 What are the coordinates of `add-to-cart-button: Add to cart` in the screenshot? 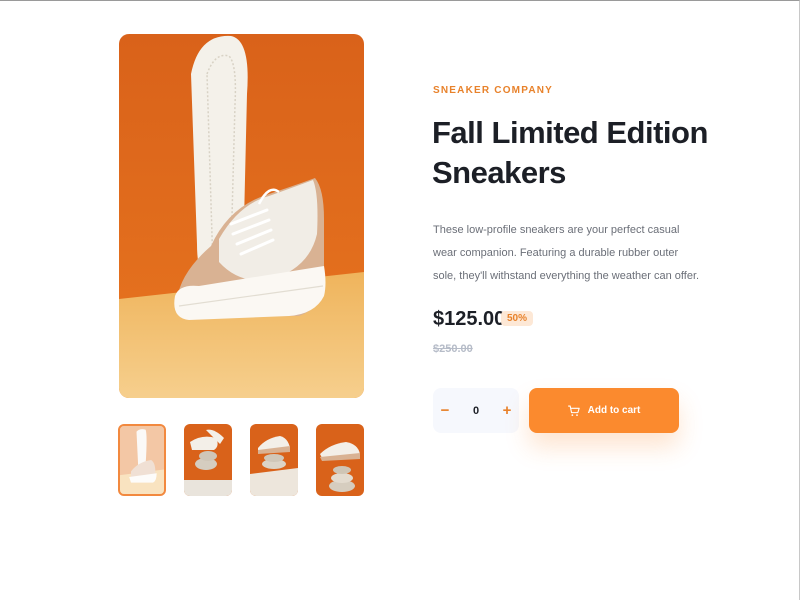 It's located at (604, 410).